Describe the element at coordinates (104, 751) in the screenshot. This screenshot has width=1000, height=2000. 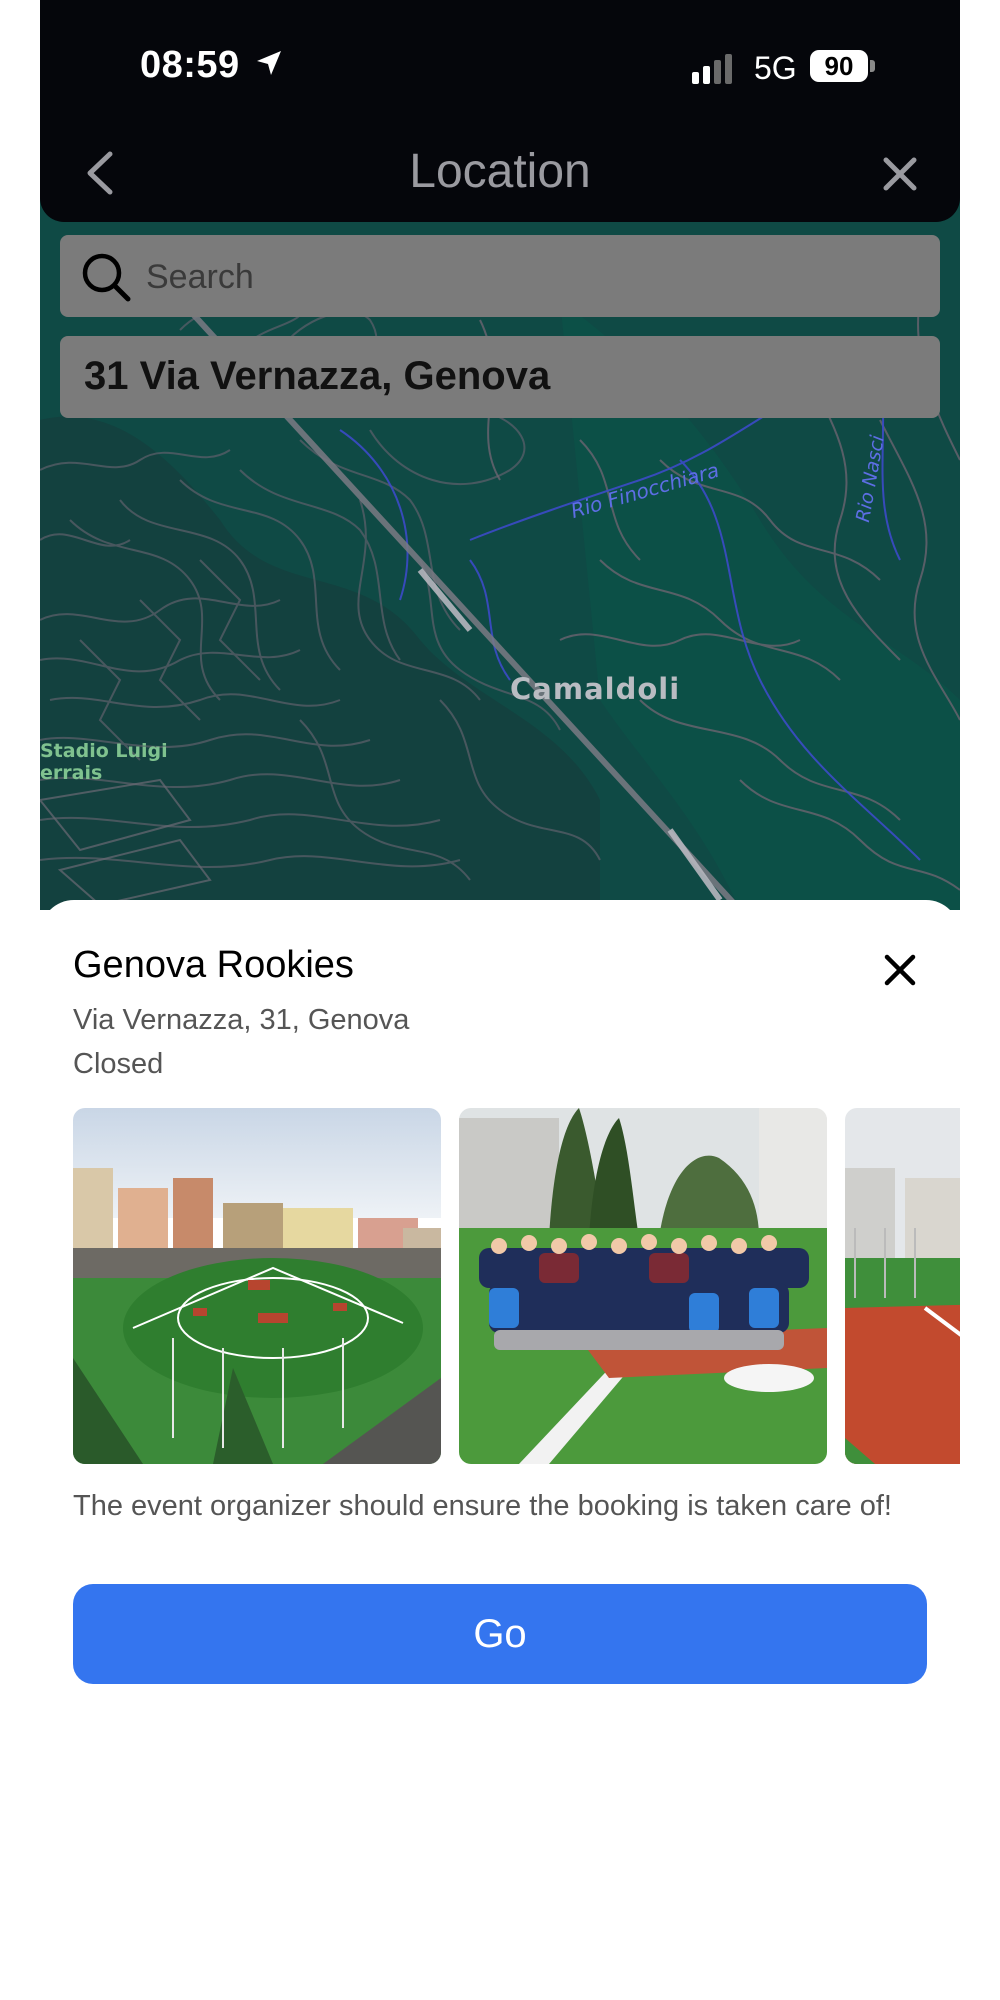
I see `map-label-stadium: Stadio Luigi` at that location.